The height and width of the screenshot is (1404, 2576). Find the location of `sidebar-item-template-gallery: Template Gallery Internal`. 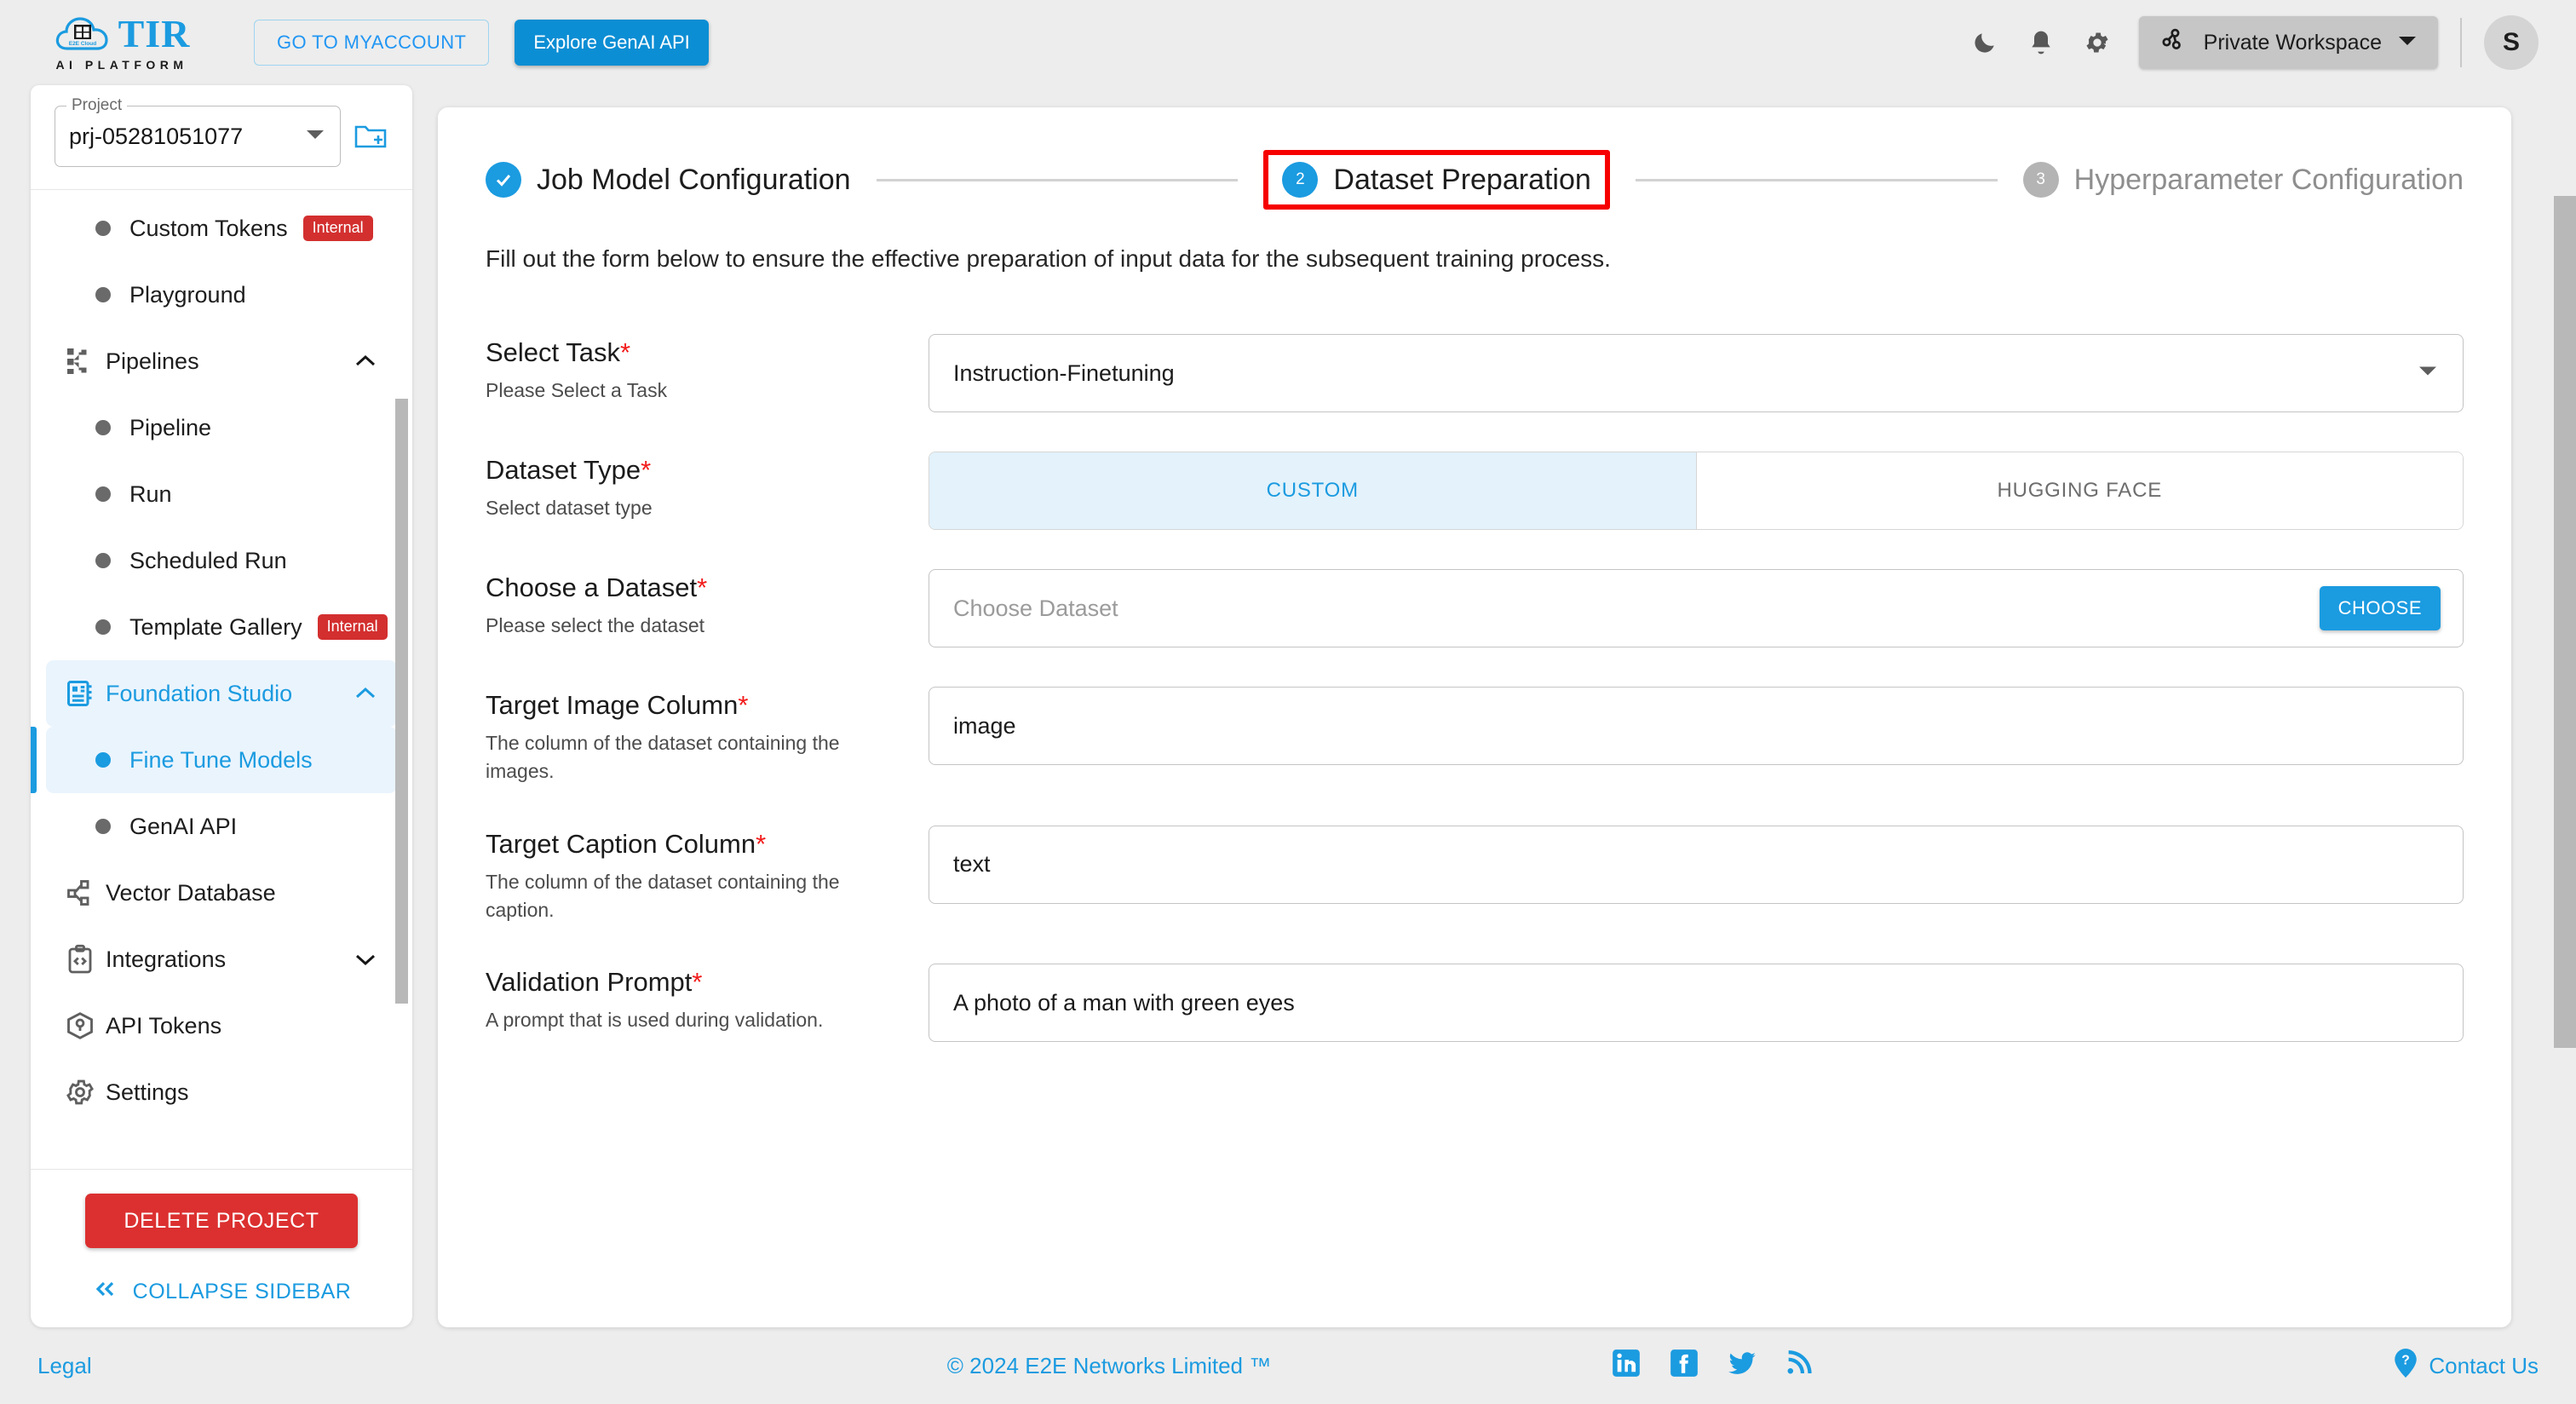

sidebar-item-template-gallery: Template Gallery Internal is located at coordinates (222, 627).